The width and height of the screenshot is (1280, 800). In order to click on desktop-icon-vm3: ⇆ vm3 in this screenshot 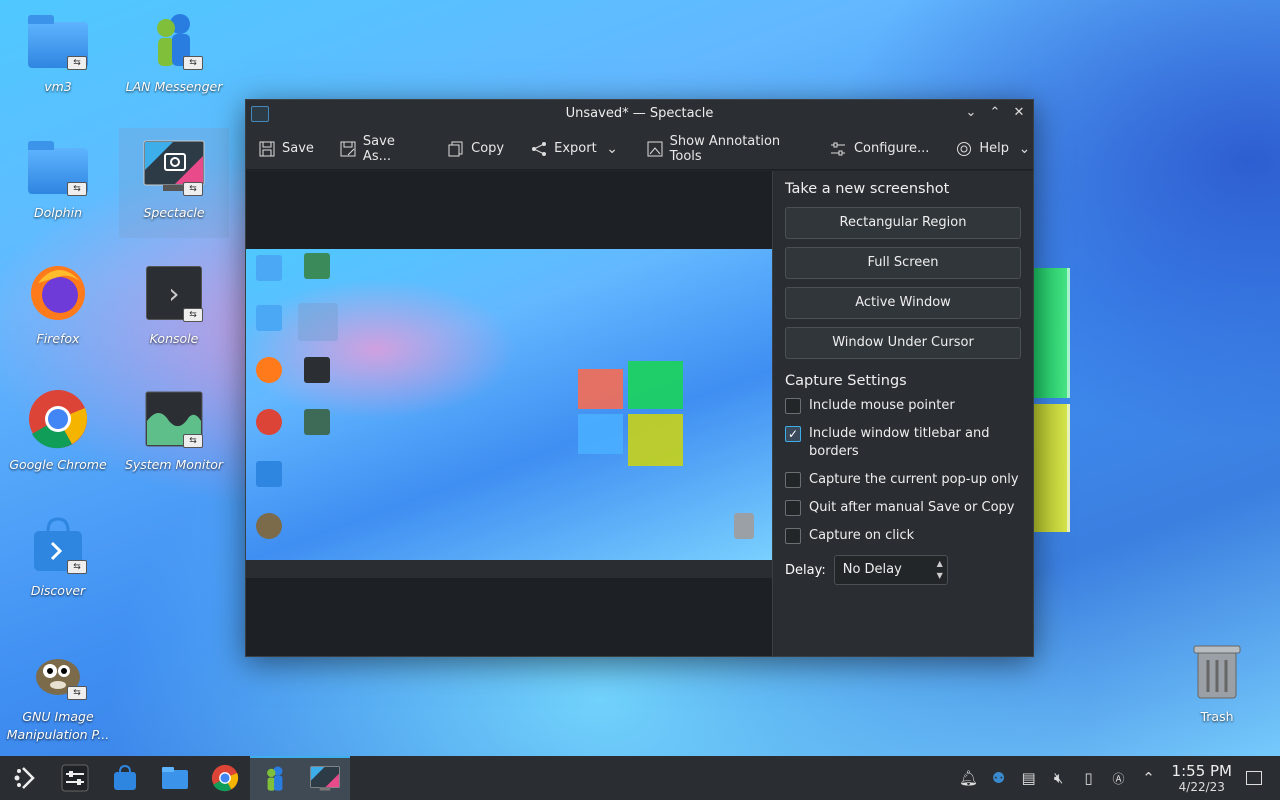, I will do `click(58, 57)`.